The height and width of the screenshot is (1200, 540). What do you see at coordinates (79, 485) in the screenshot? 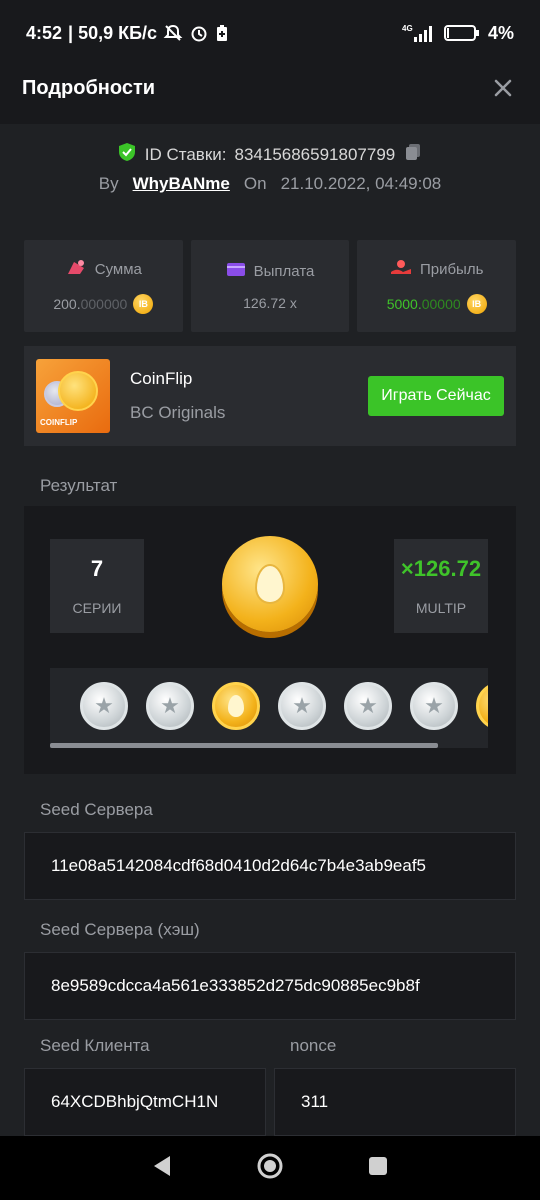
I see `result-label: Результат` at bounding box center [79, 485].